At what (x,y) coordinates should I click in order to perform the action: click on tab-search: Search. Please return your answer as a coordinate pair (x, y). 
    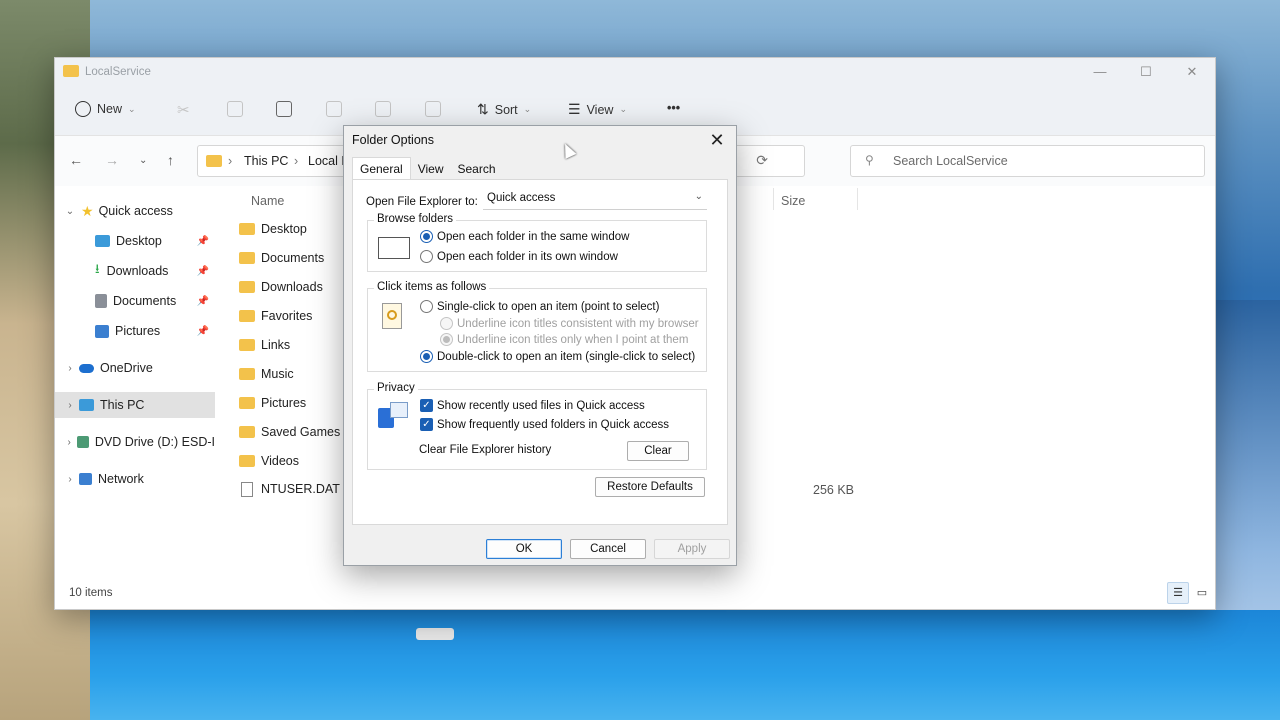
    Looking at the image, I should click on (477, 169).